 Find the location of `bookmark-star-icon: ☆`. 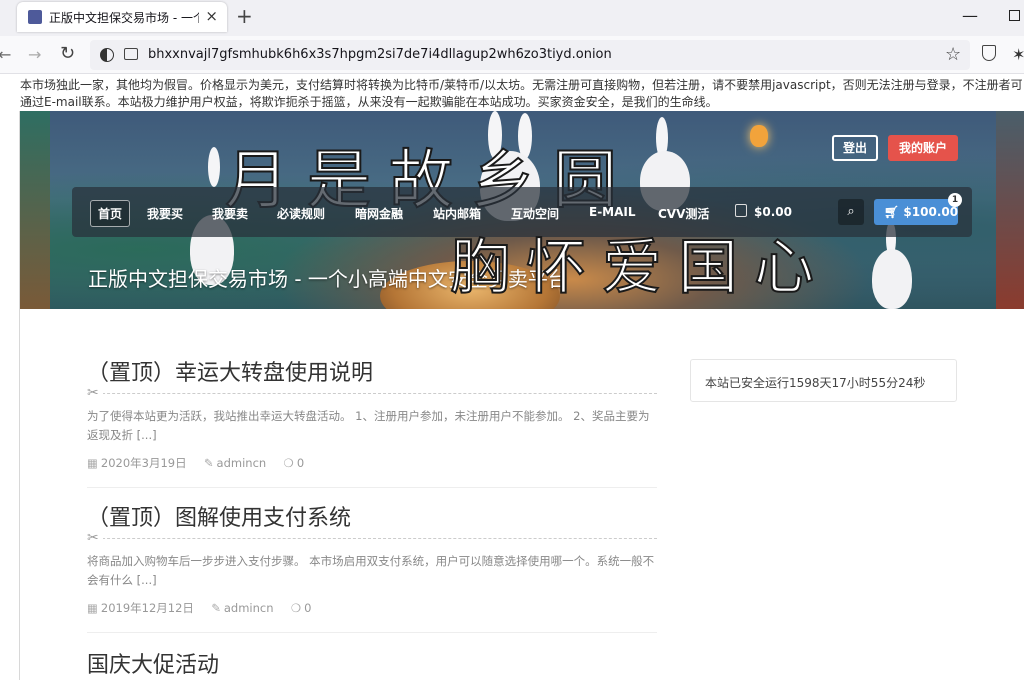

bookmark-star-icon: ☆ is located at coordinates (953, 54).